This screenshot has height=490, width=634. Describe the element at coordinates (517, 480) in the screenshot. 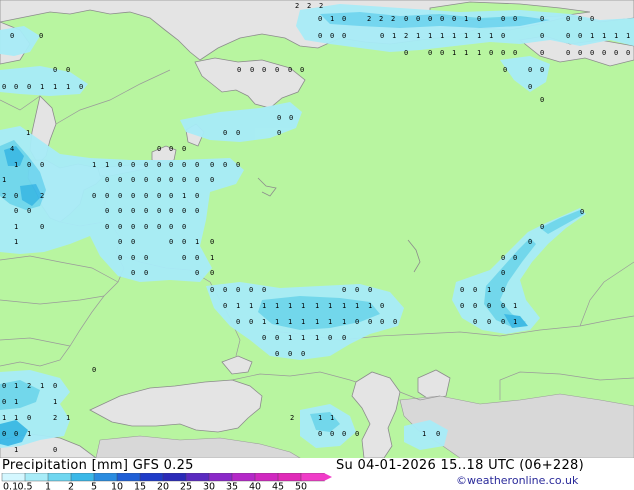

I see `credit-link: ©weatheronline.co.uk` at that location.